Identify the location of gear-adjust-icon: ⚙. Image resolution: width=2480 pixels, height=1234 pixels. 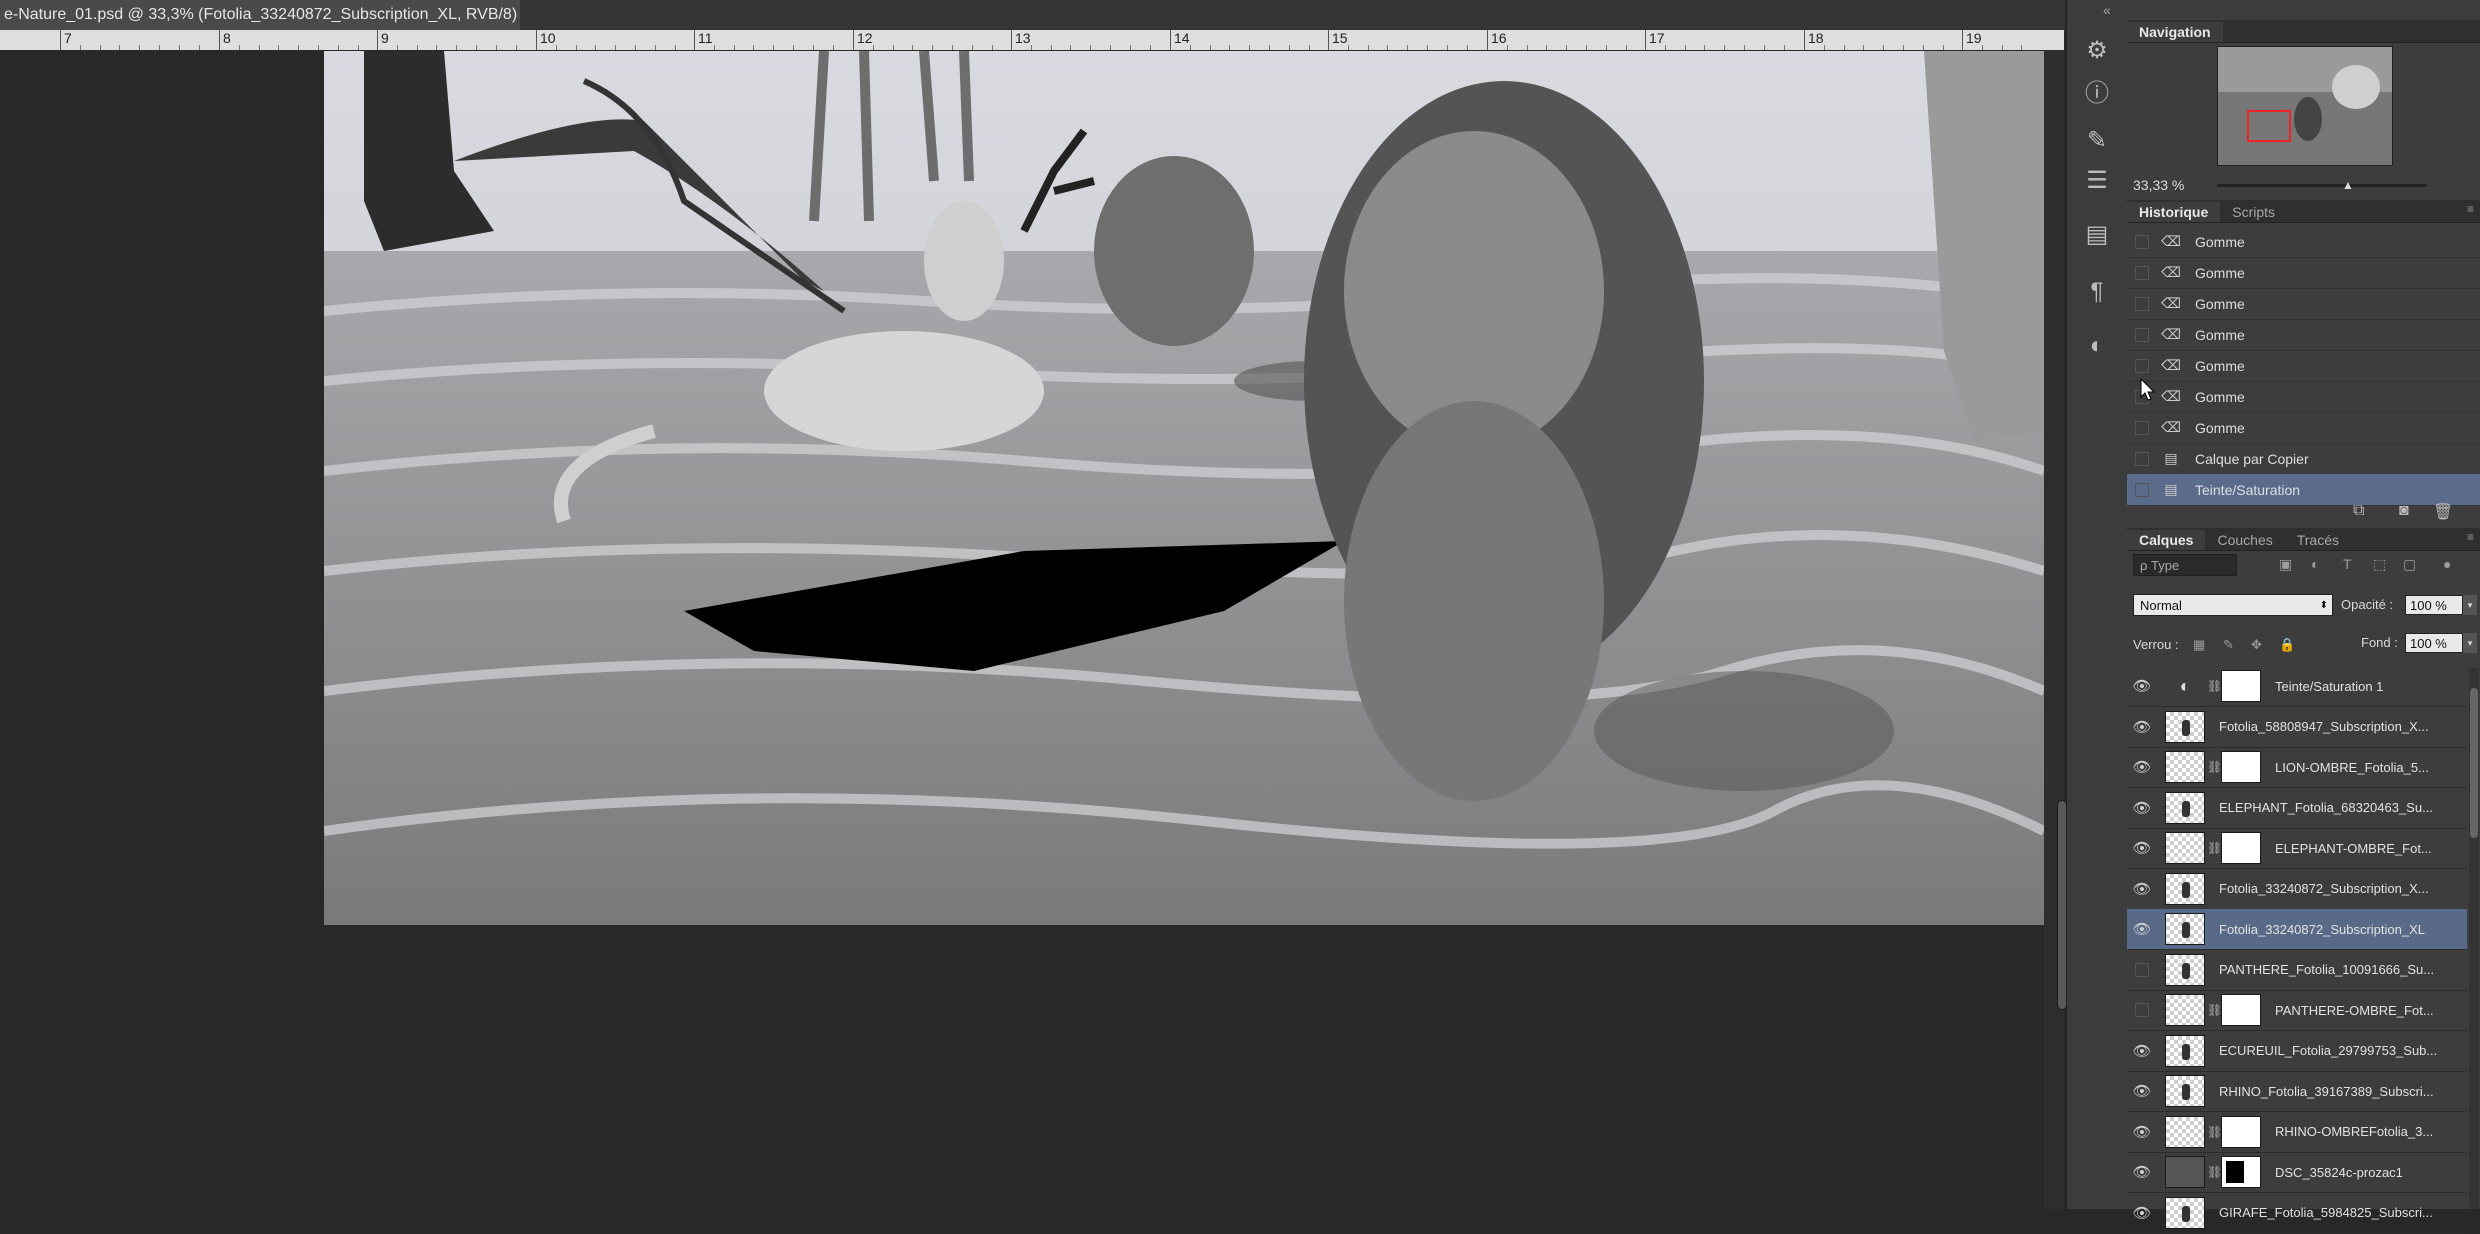
(2097, 50).